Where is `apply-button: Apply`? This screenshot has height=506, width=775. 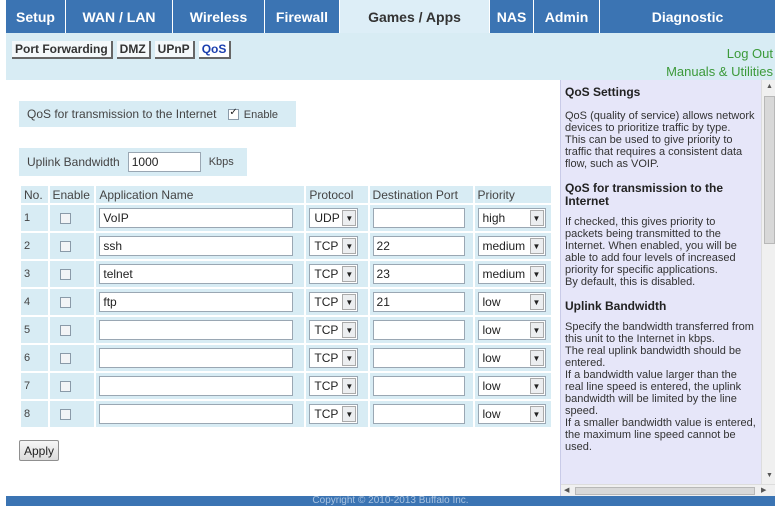
apply-button: Apply is located at coordinates (39, 450).